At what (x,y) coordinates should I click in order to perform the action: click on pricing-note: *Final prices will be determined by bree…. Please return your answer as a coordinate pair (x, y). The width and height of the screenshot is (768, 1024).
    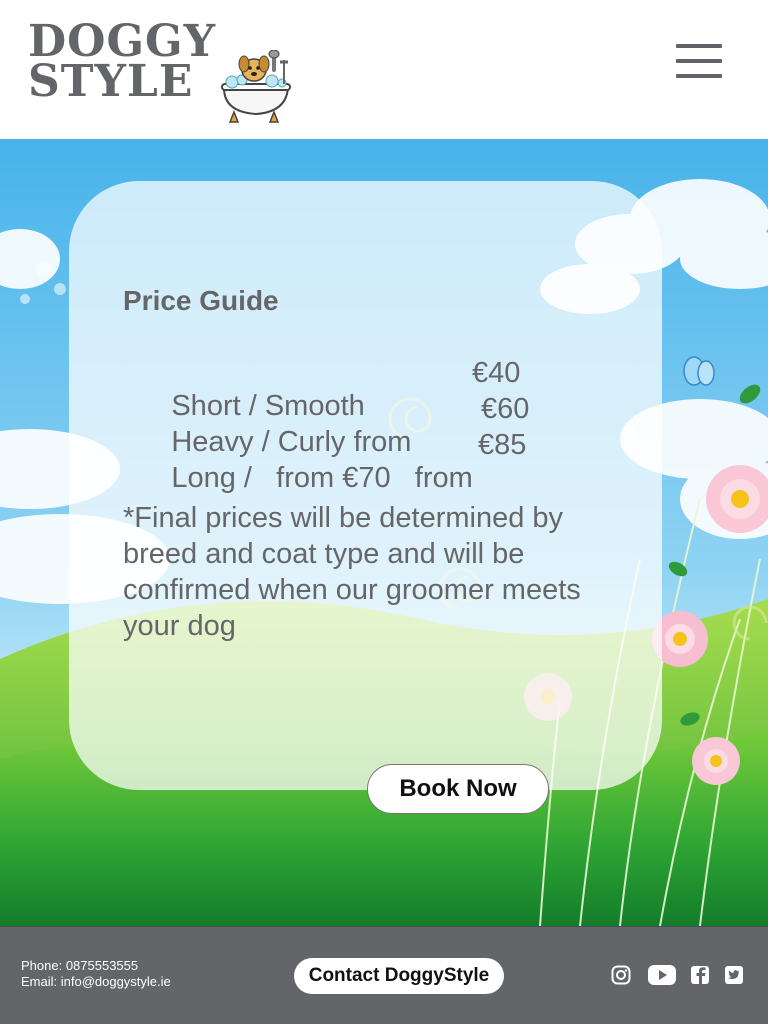
    Looking at the image, I should click on (352, 572).